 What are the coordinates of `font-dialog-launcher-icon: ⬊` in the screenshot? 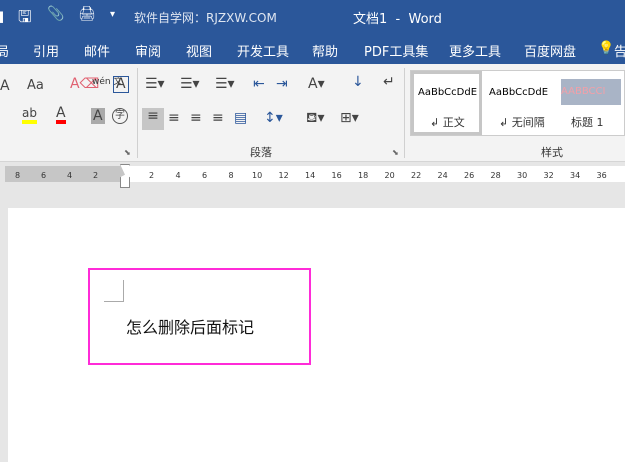 It's located at (127, 152).